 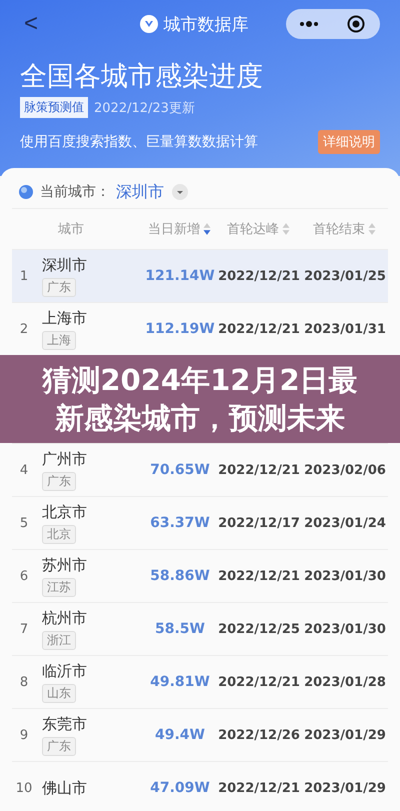 What do you see at coordinates (24, 682) in the screenshot?
I see `rank: 8` at bounding box center [24, 682].